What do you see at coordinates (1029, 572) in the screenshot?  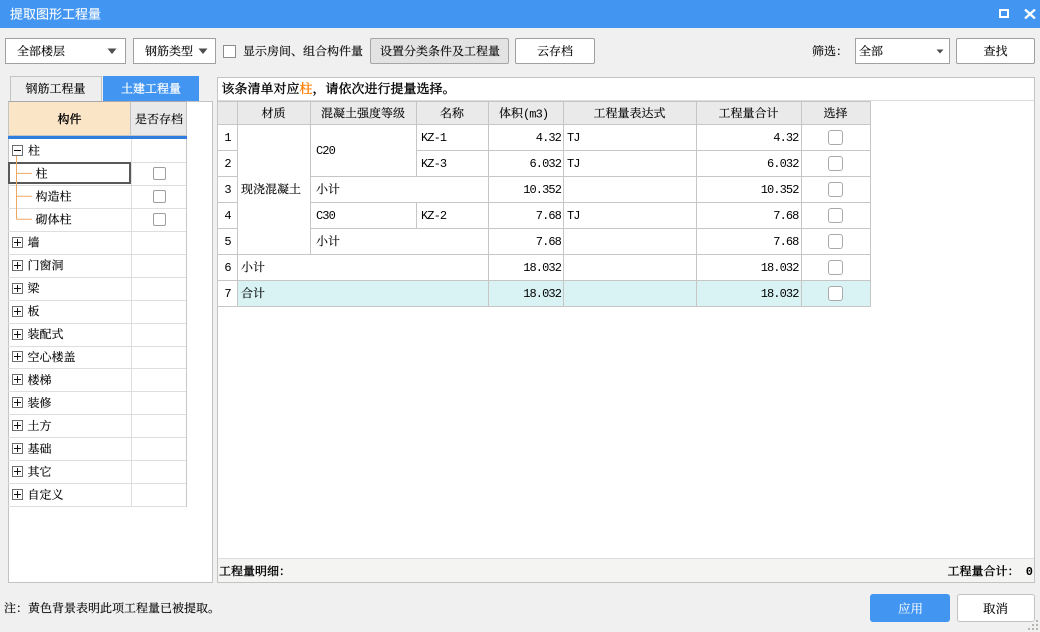 I see `svg-text: 0` at bounding box center [1029, 572].